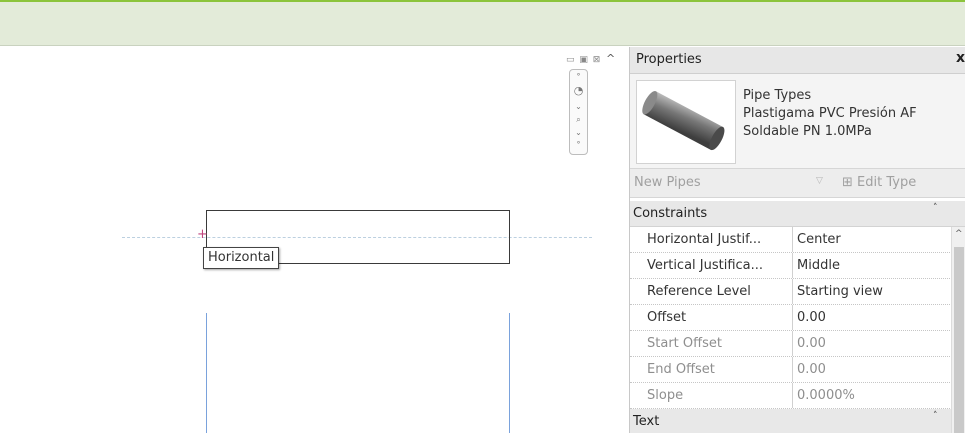 This screenshot has width=965, height=433. I want to click on properties-scrollbar: ^, so click(958, 330).